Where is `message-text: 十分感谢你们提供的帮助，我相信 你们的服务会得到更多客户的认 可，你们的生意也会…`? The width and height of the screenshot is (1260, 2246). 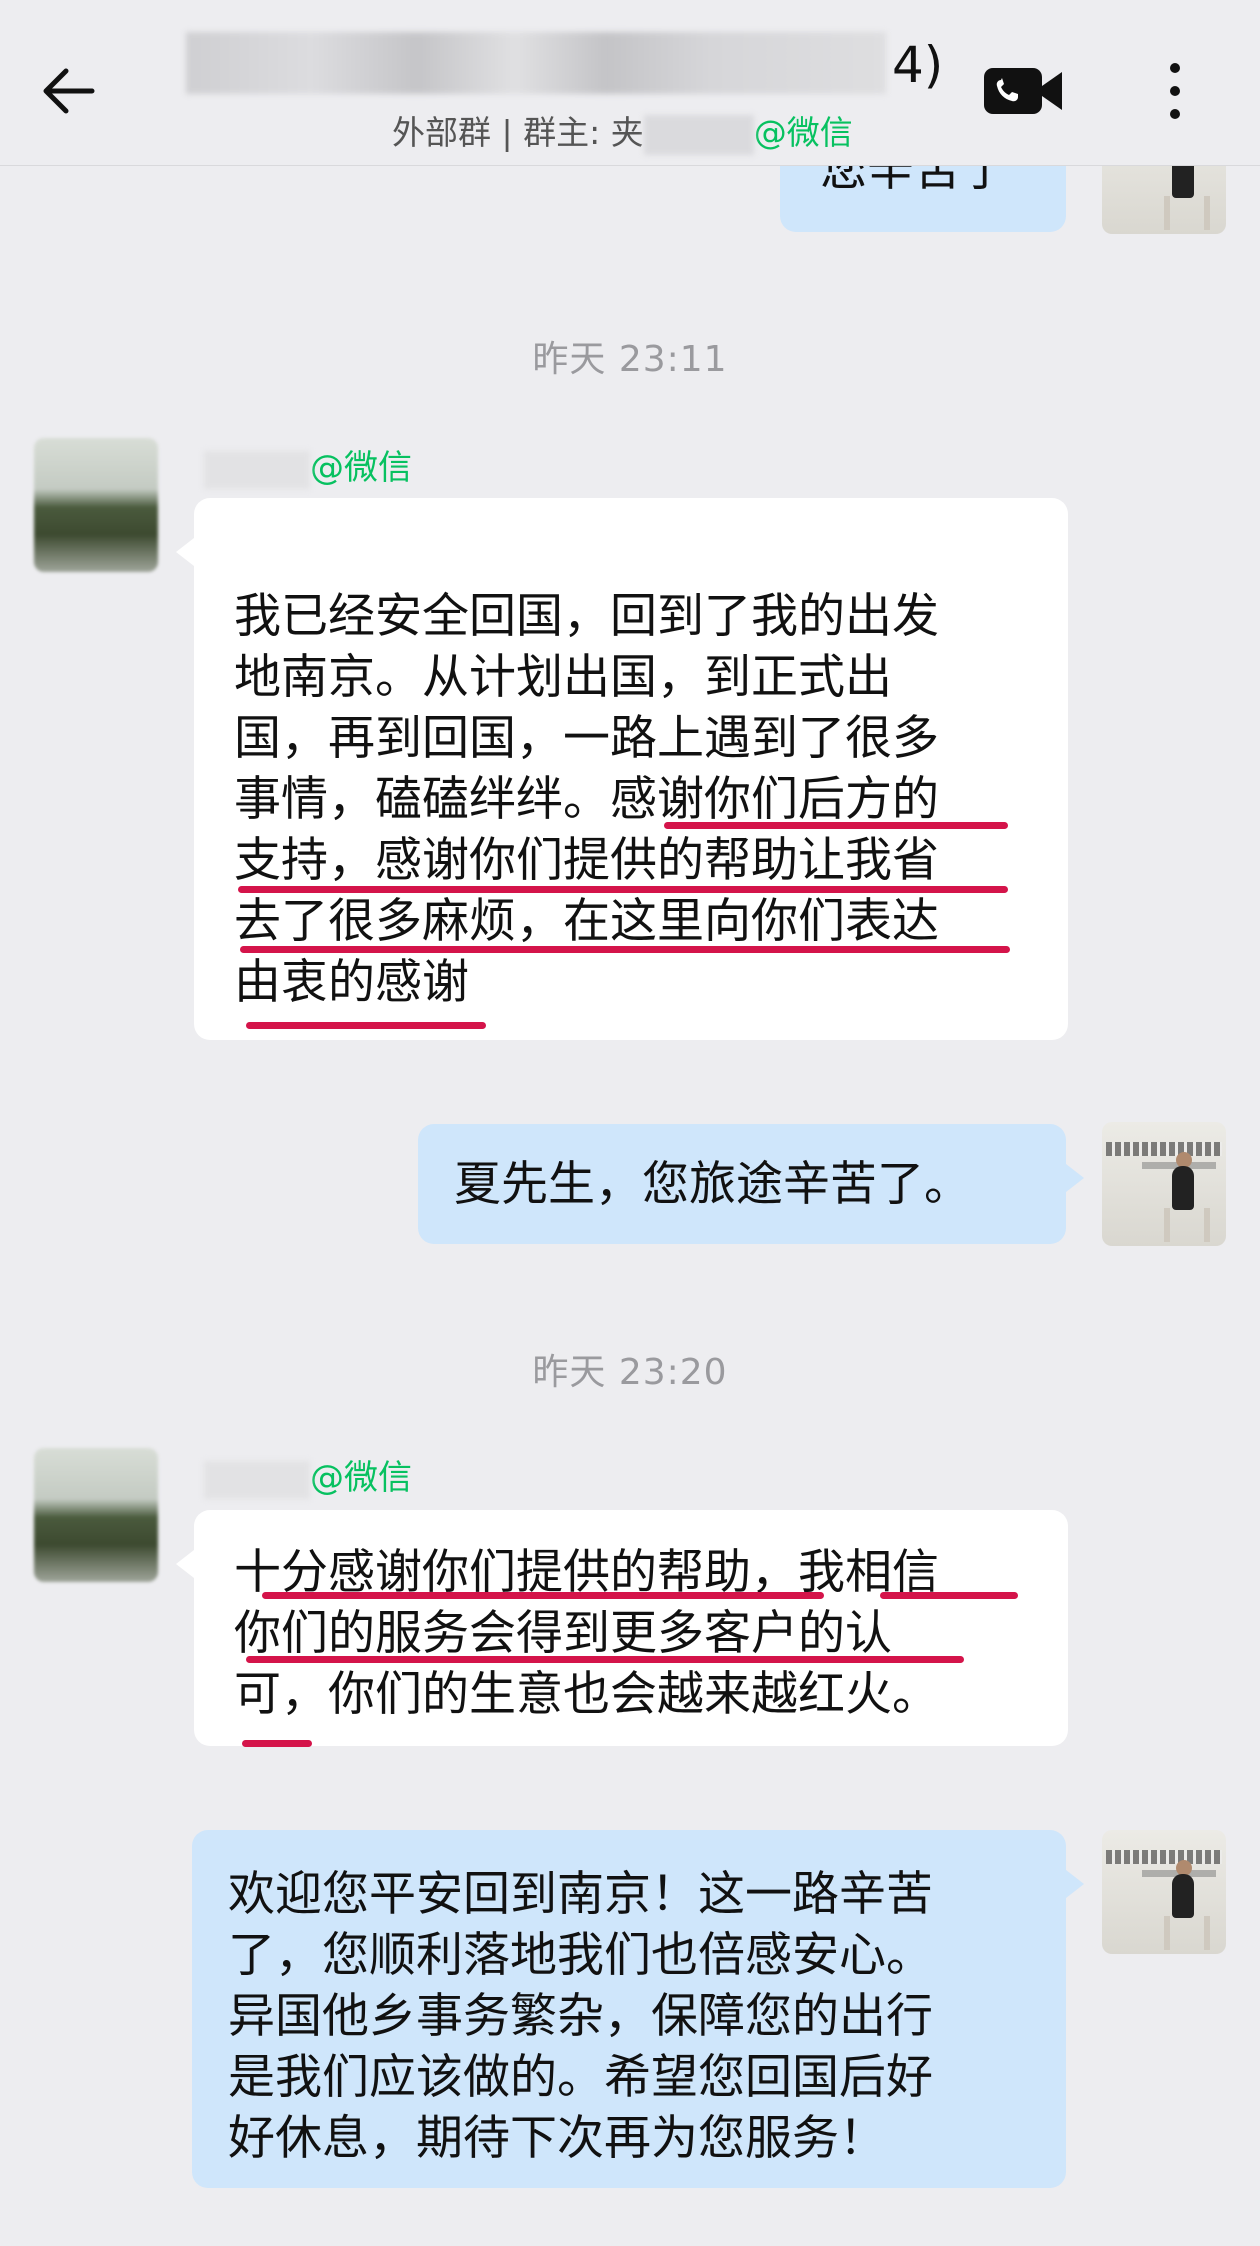
message-text: 十分感谢你们提供的帮助，我相信 你们的服务会得到更多客户的认 可，你们的生意也会… is located at coordinates (586, 1633).